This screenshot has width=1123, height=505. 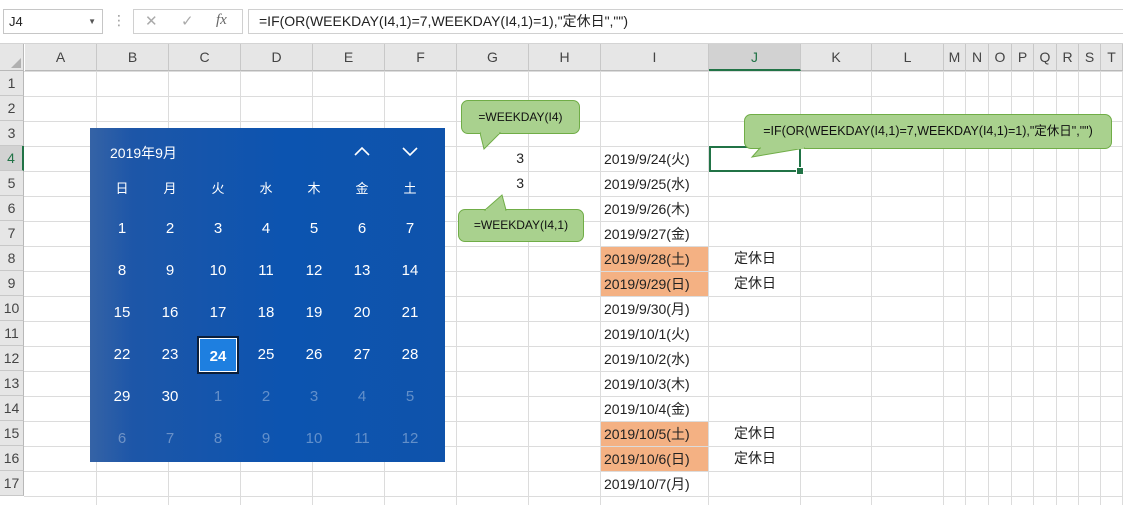 What do you see at coordinates (410, 355) in the screenshot?
I see `calendar-day: 28` at bounding box center [410, 355].